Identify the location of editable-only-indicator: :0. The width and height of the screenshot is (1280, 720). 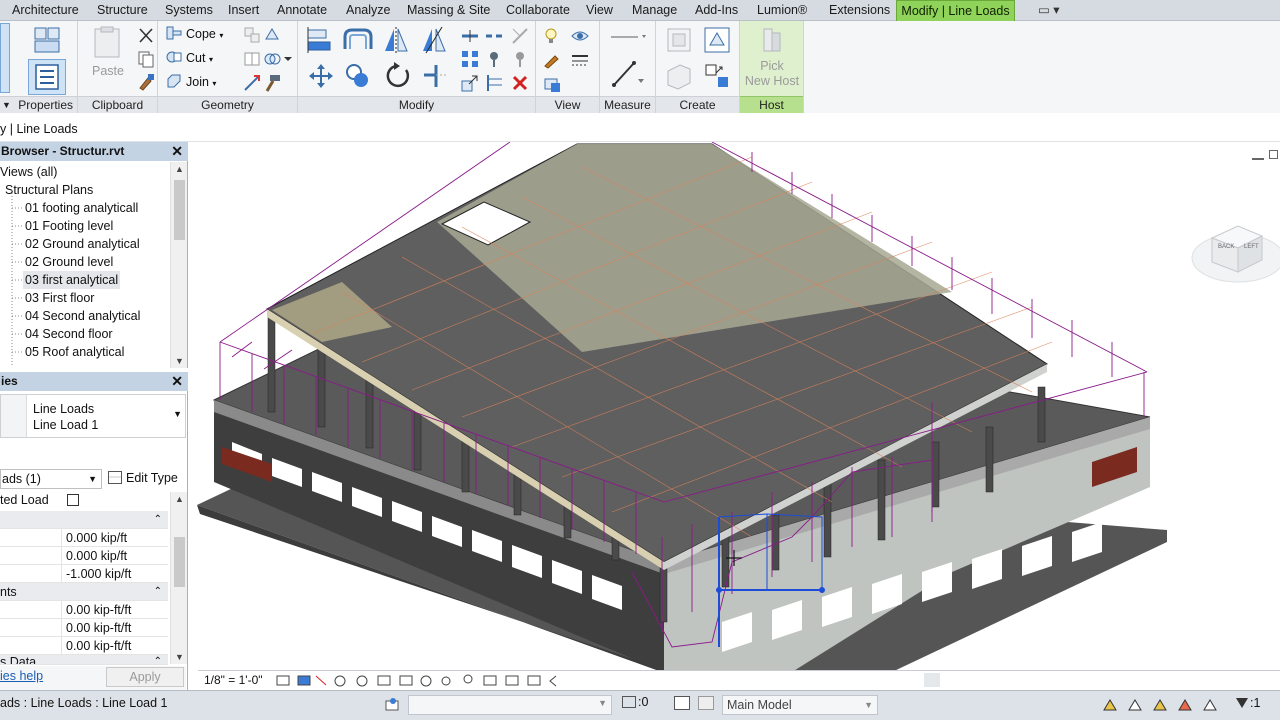
(635, 702).